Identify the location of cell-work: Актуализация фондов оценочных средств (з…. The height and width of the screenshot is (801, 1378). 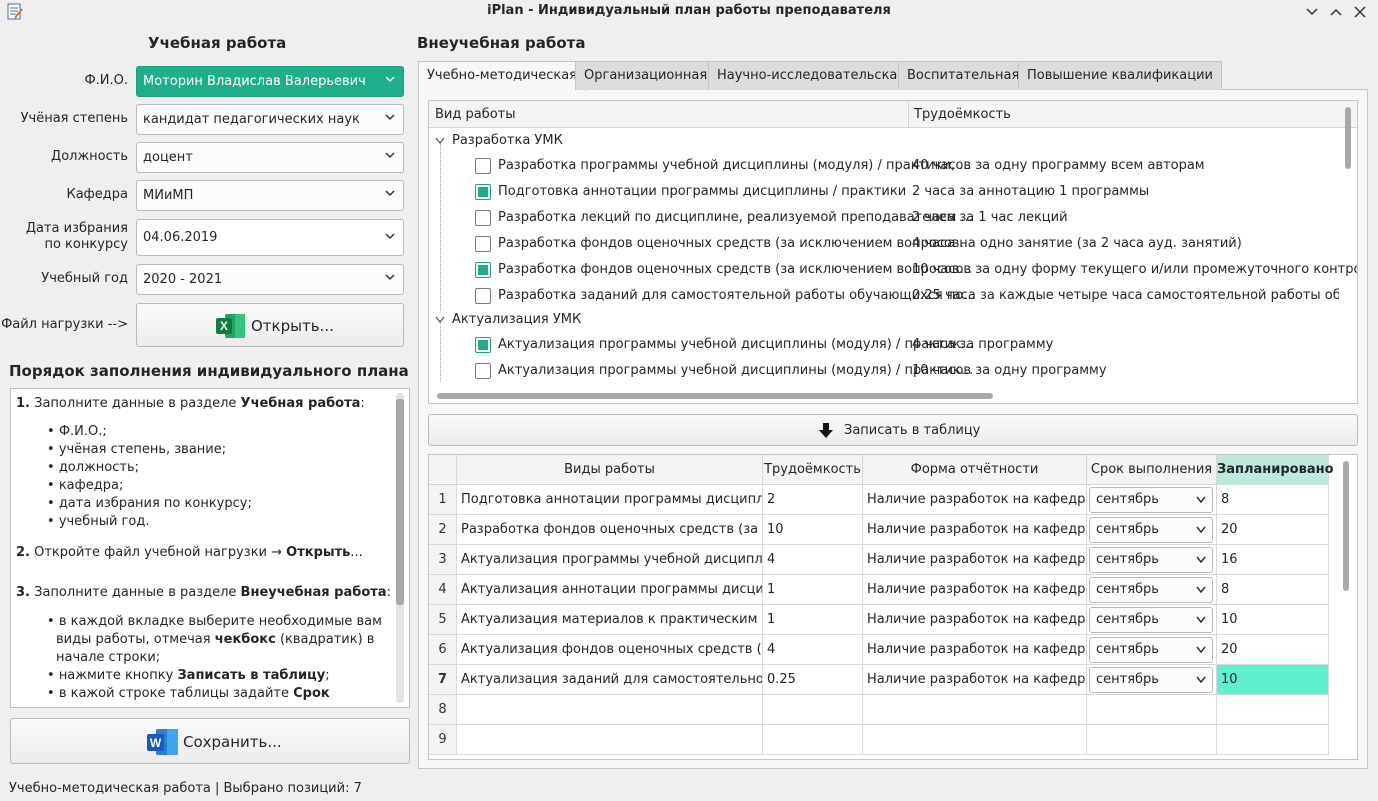
(610, 650).